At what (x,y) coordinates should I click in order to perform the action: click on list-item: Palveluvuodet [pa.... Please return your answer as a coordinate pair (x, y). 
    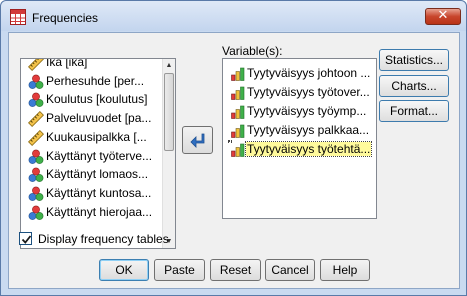
    Looking at the image, I should click on (94, 118).